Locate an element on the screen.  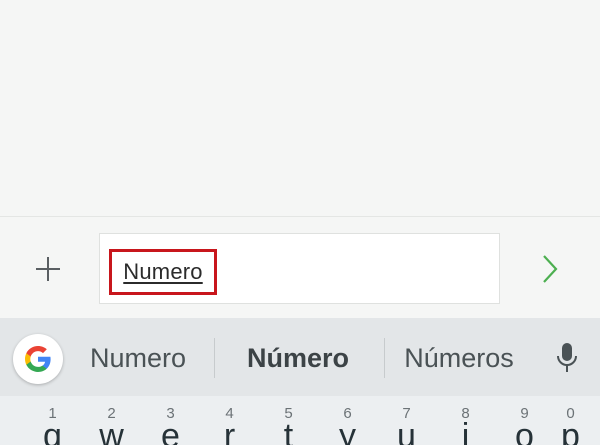
key-w: 2 w is located at coordinates (111, 420).